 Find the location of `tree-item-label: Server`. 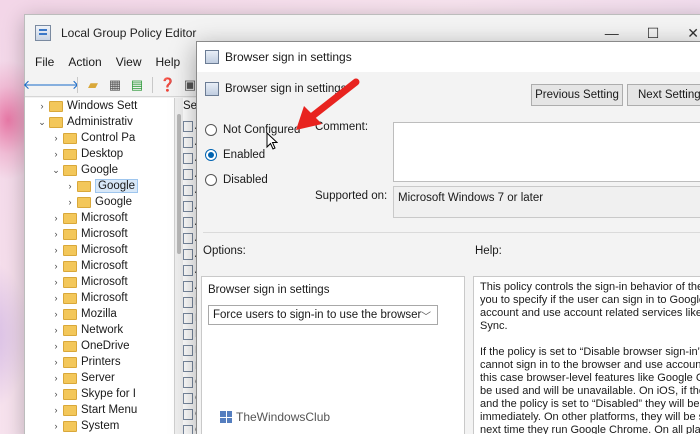

tree-item-label: Server is located at coordinates (98, 378).